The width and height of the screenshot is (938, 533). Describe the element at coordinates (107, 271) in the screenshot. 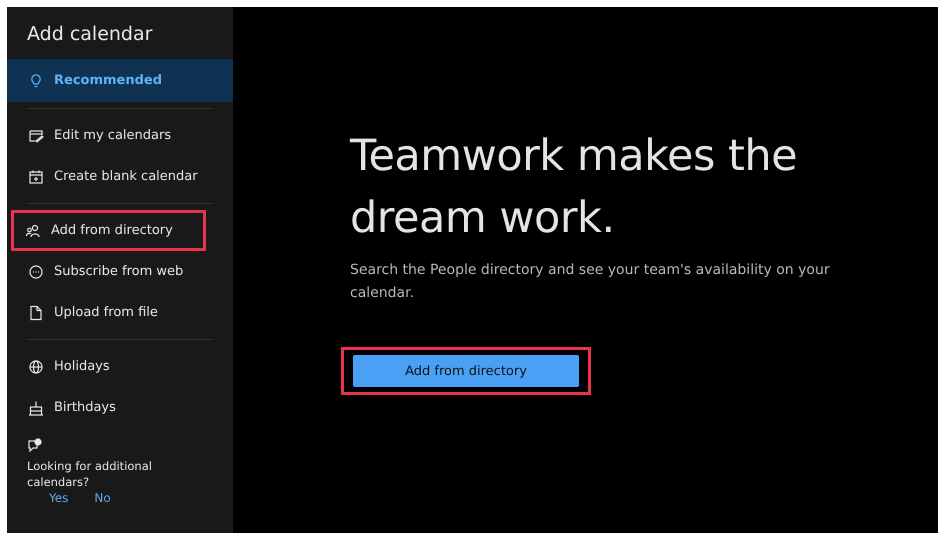

I see `sidebar-item: Subscribe from web` at that location.